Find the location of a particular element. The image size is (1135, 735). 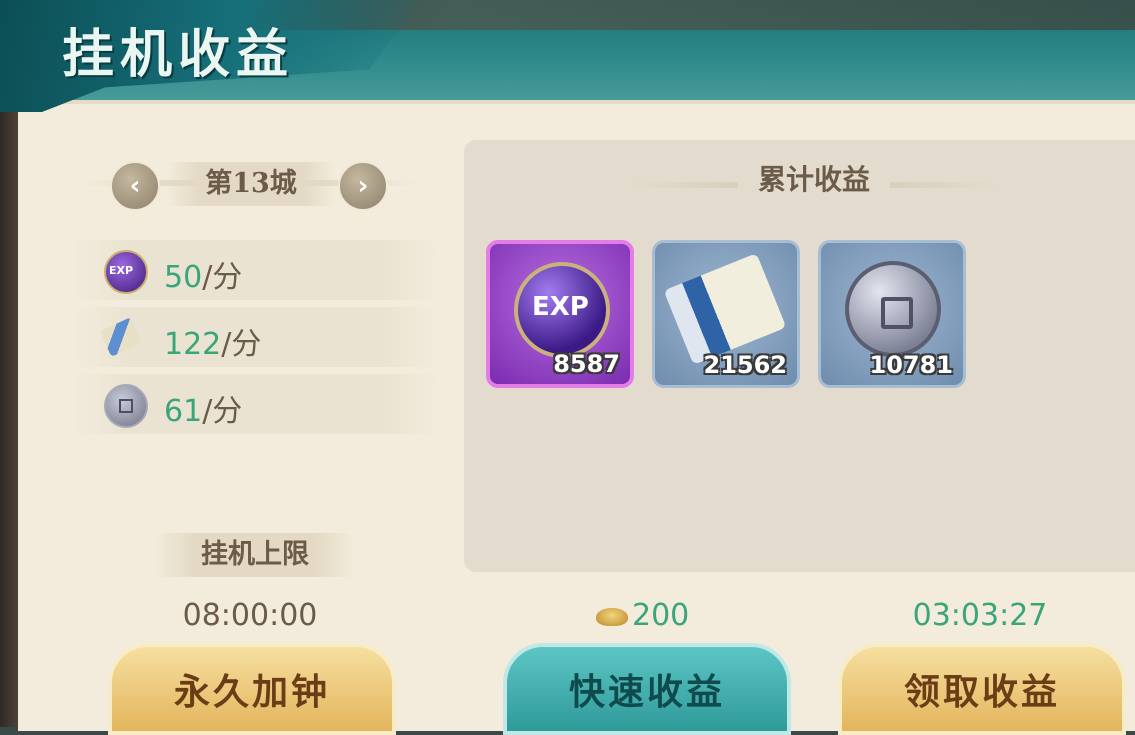

city-name: 第13城 is located at coordinates (251, 184).